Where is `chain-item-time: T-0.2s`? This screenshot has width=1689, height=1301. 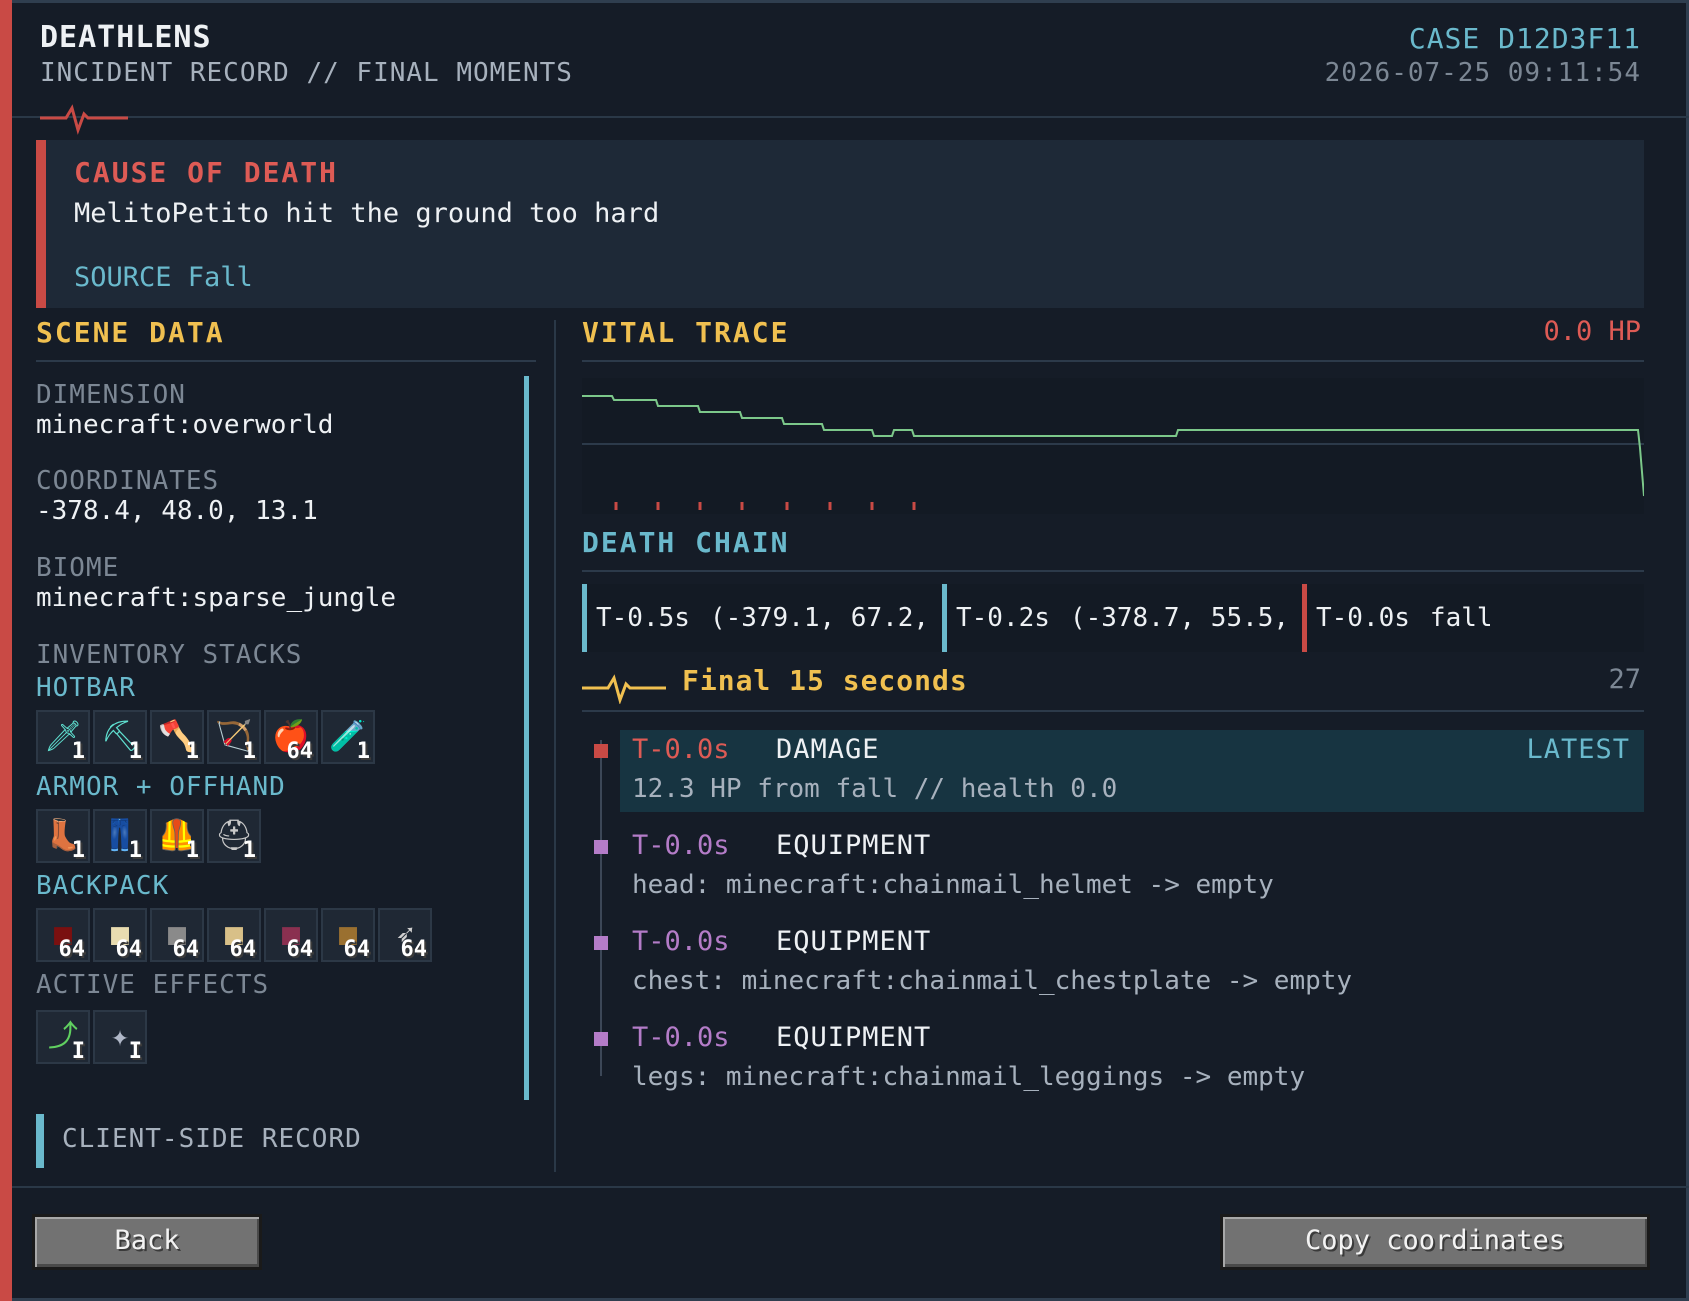
chain-item-time: T-0.2s is located at coordinates (1003, 618).